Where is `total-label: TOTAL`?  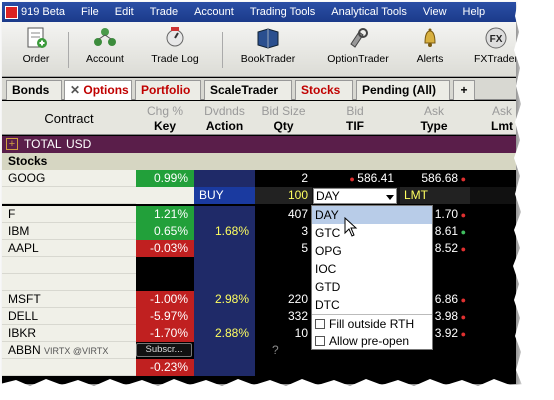
total-label: TOTAL is located at coordinates (43, 144).